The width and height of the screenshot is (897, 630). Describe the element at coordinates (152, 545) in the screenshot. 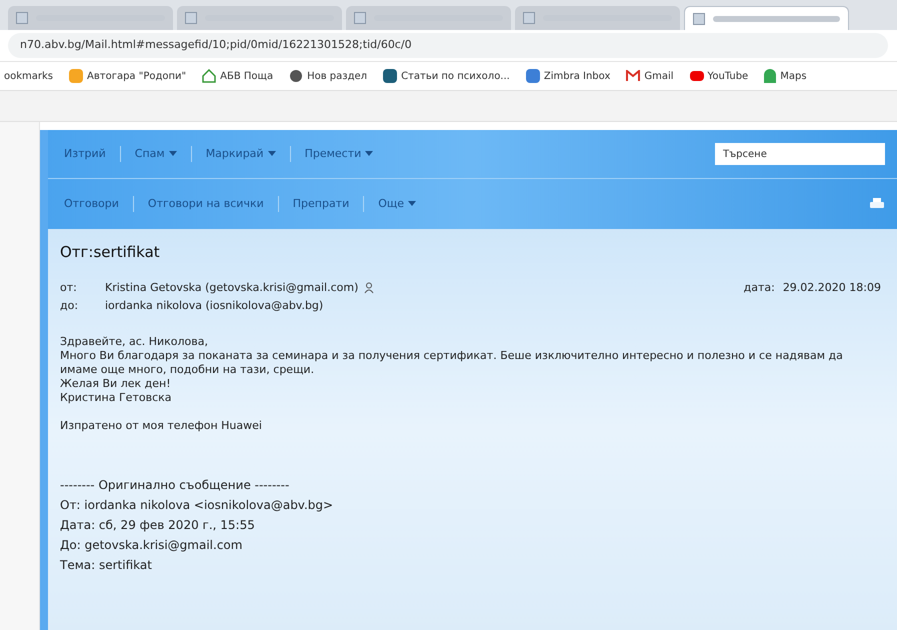

I see `quoted-message-text: До: getovska.krisi@gmail.com` at that location.